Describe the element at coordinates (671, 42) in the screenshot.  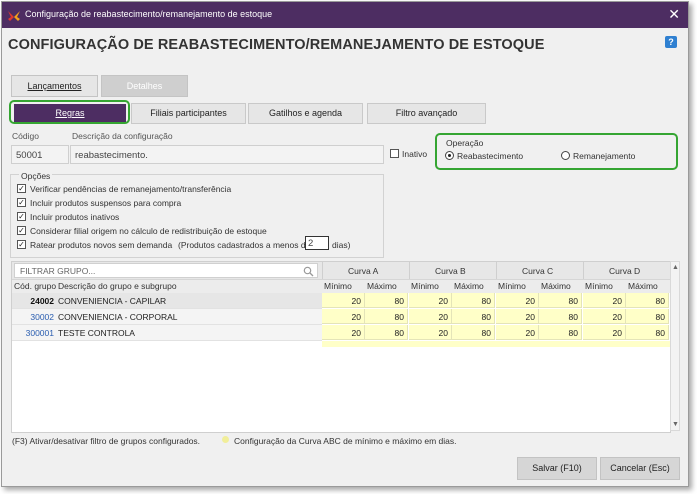
I see `help-icon: ?` at that location.